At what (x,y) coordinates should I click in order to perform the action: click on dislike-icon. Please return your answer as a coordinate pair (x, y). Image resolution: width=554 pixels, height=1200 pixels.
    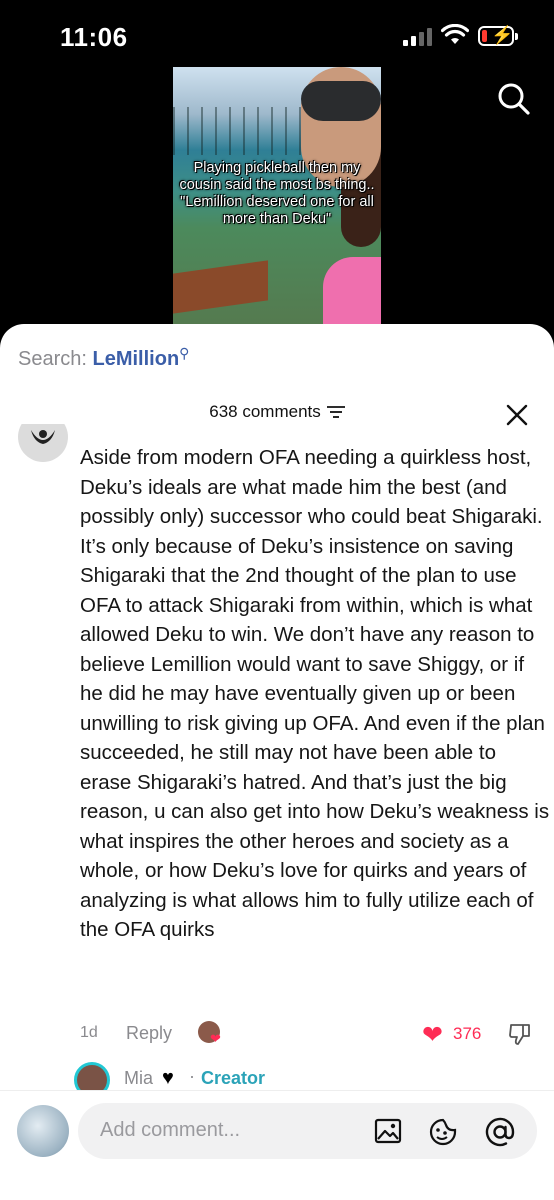
    Looking at the image, I should click on (520, 1034).